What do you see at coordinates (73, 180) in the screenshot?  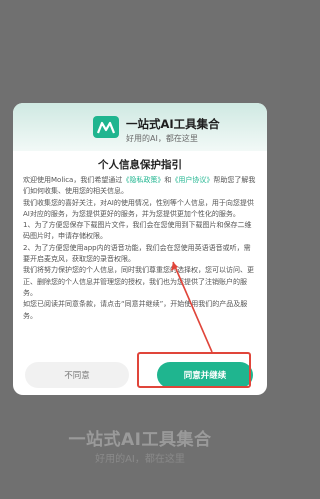 I see `intro-text-a: 欢迎使用Molica，我们希望通过` at bounding box center [73, 180].